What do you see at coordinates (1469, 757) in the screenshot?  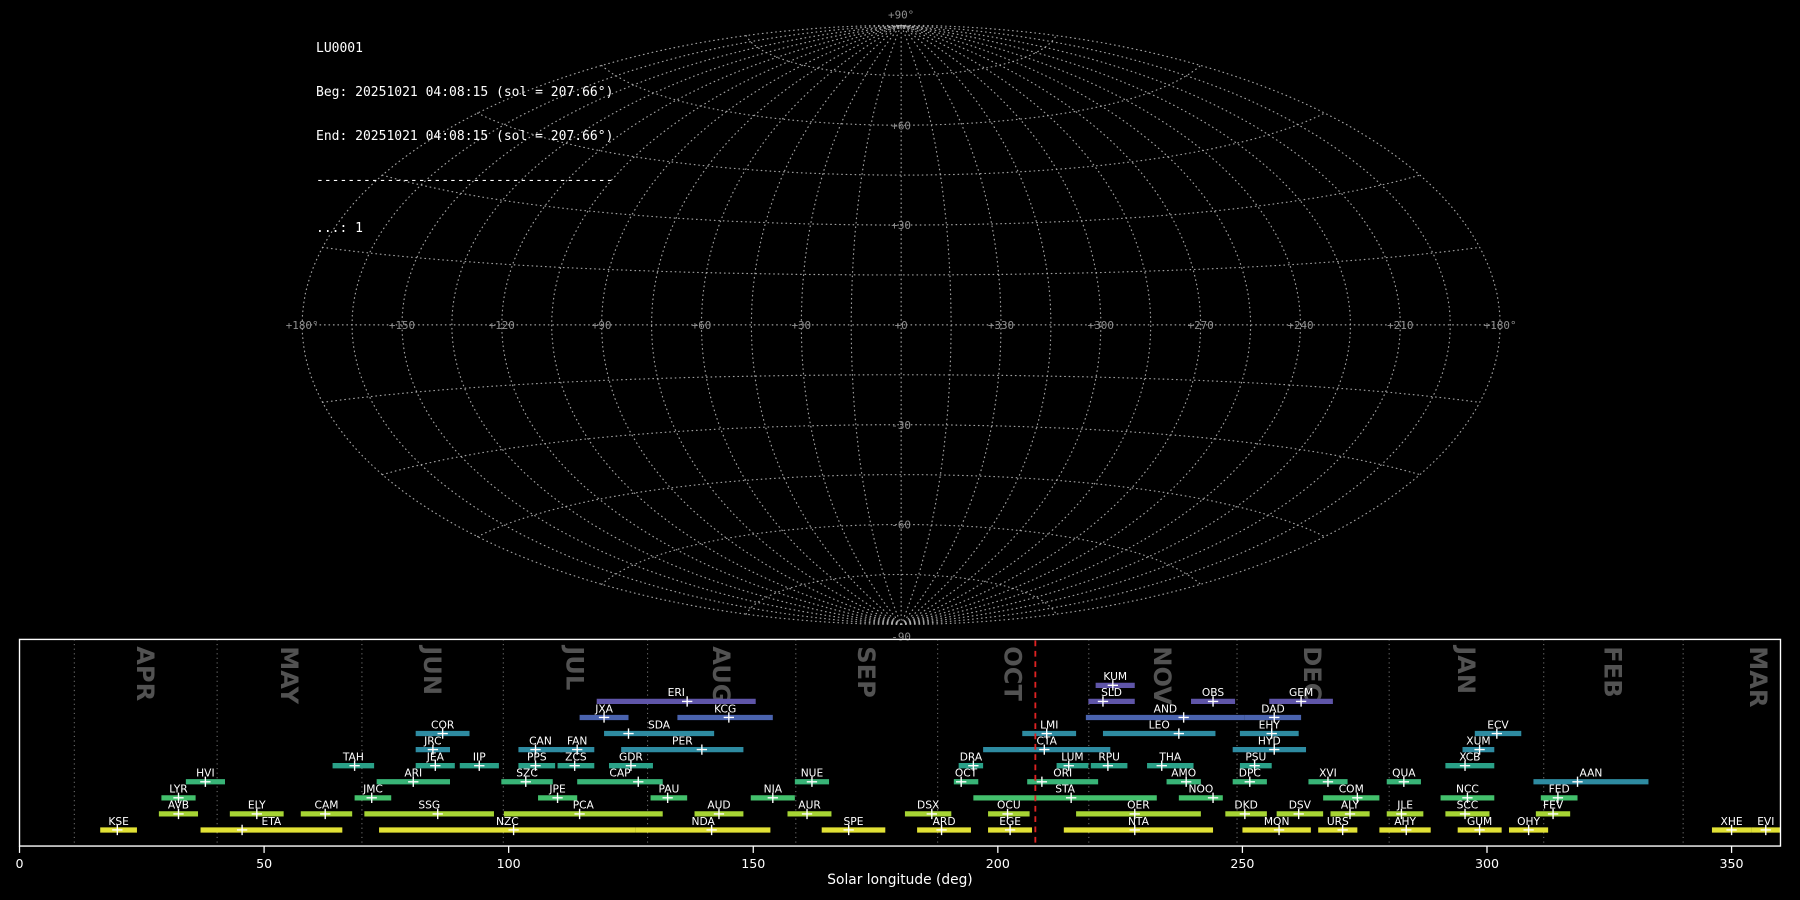 I see `shower-label-XCB: XCB` at bounding box center [1469, 757].